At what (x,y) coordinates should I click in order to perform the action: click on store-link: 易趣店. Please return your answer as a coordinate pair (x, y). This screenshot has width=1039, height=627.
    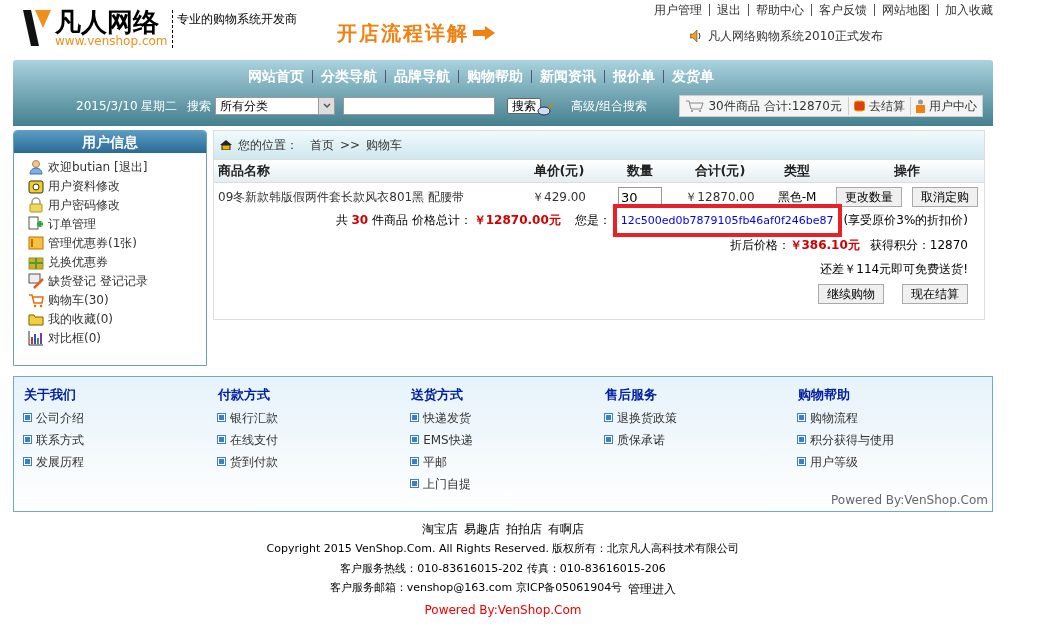
    Looking at the image, I should click on (482, 529).